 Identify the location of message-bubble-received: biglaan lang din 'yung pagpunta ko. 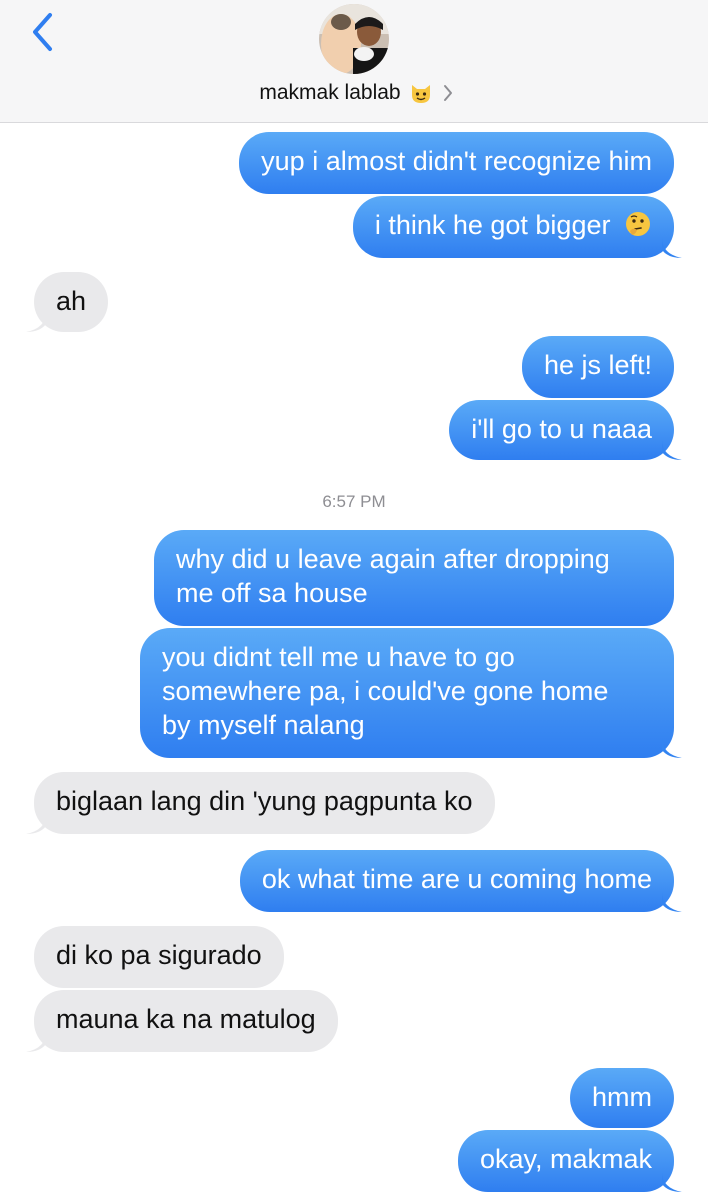
(264, 803).